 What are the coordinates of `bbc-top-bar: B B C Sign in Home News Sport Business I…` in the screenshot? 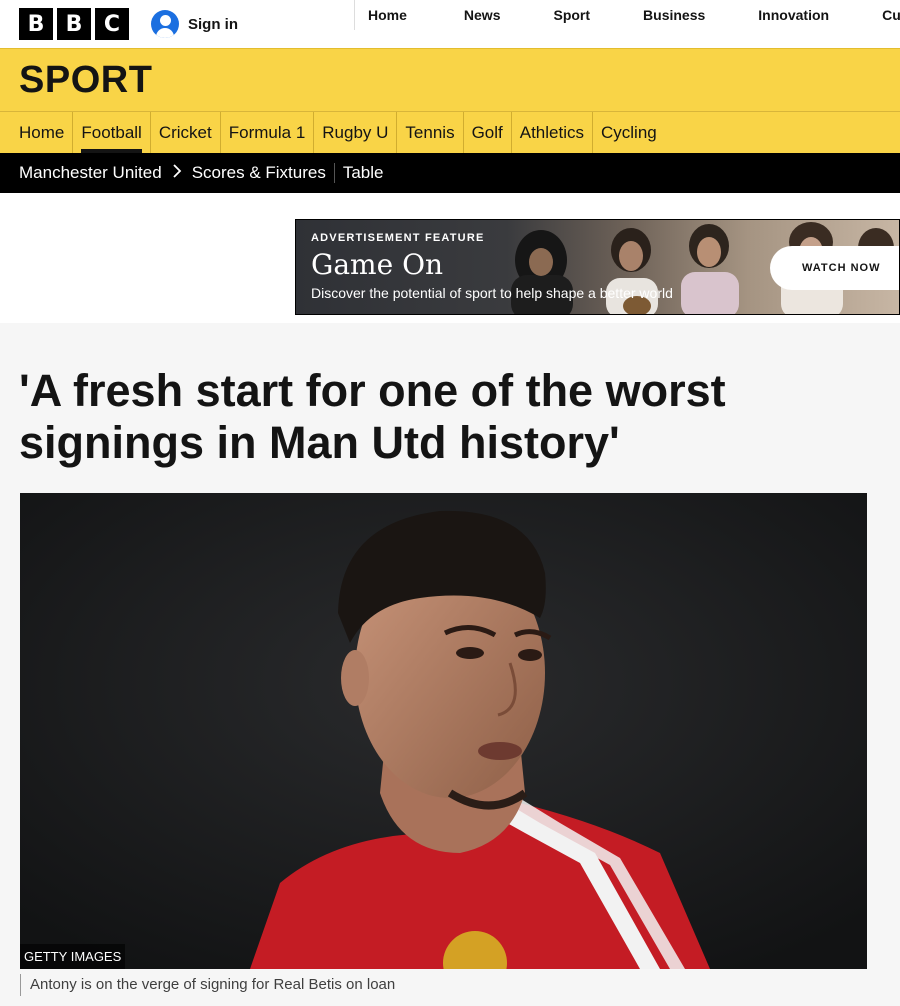 It's located at (450, 24).